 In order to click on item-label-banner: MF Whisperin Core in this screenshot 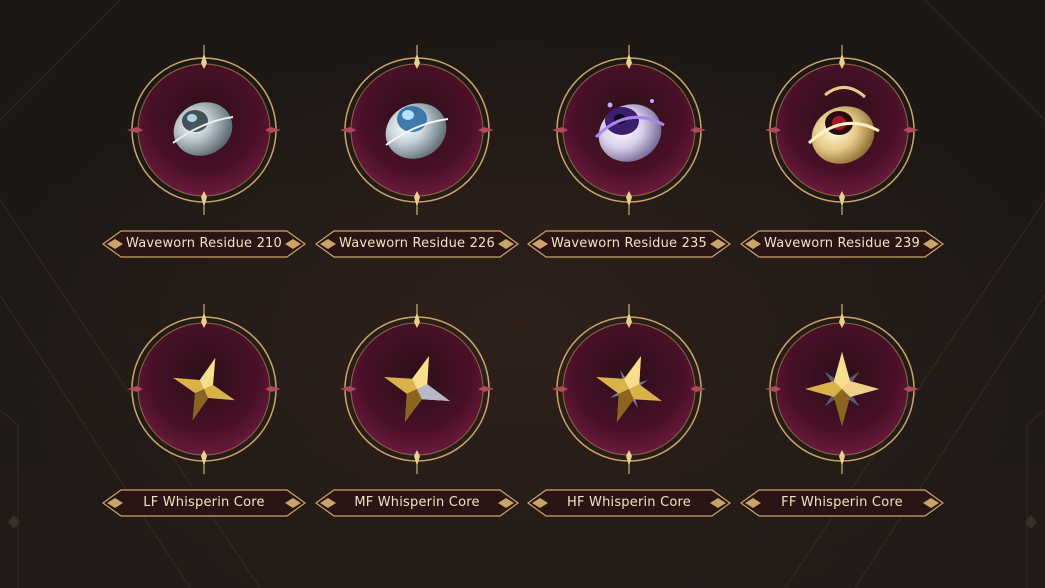, I will do `click(417, 503)`.